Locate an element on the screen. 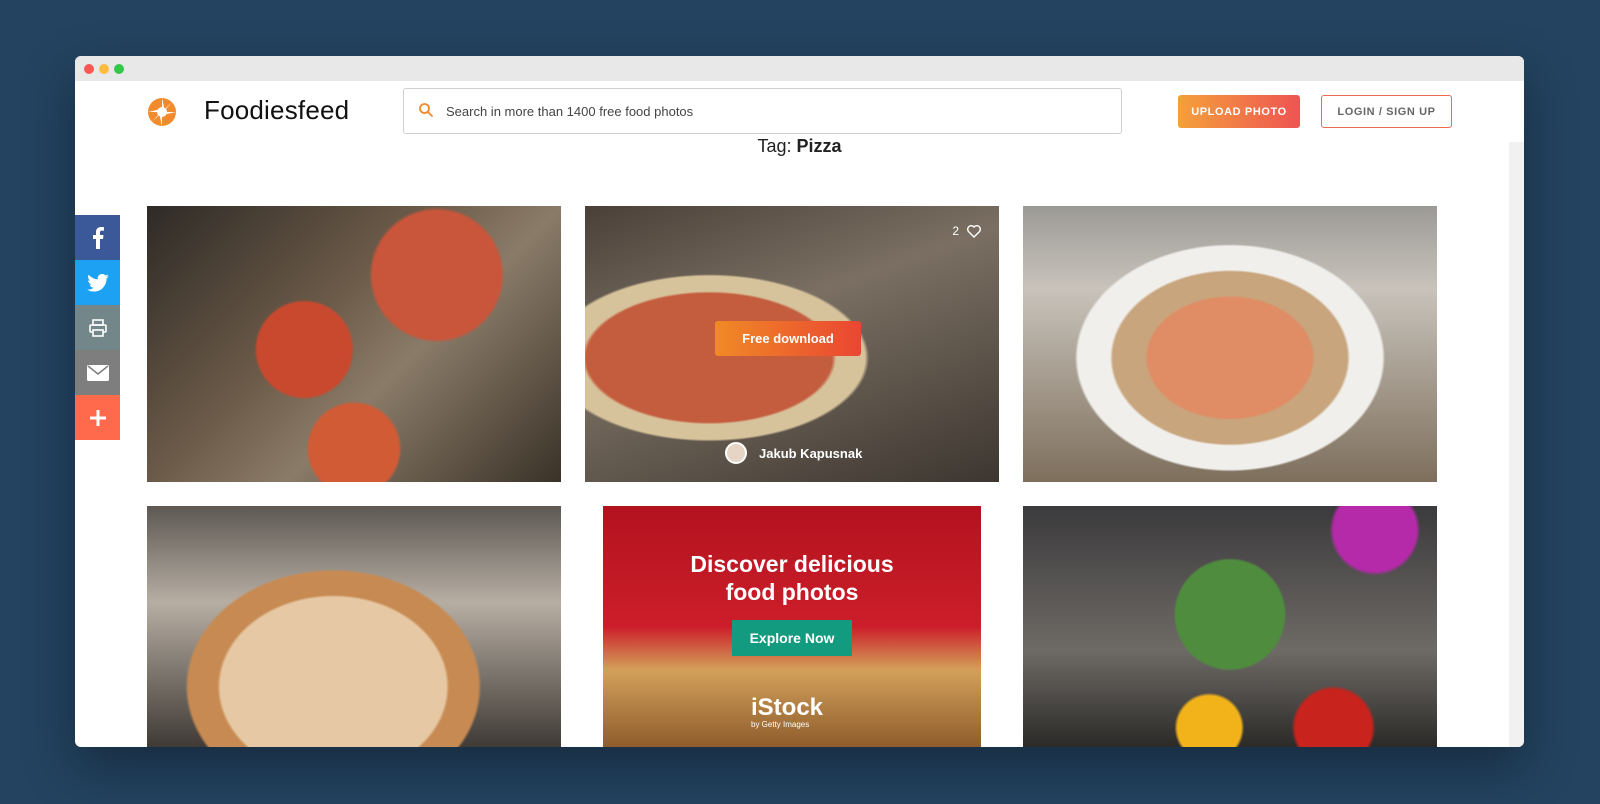 Image resolution: width=1600 pixels, height=804 pixels. ad-title-line2: food photos is located at coordinates (792, 592).